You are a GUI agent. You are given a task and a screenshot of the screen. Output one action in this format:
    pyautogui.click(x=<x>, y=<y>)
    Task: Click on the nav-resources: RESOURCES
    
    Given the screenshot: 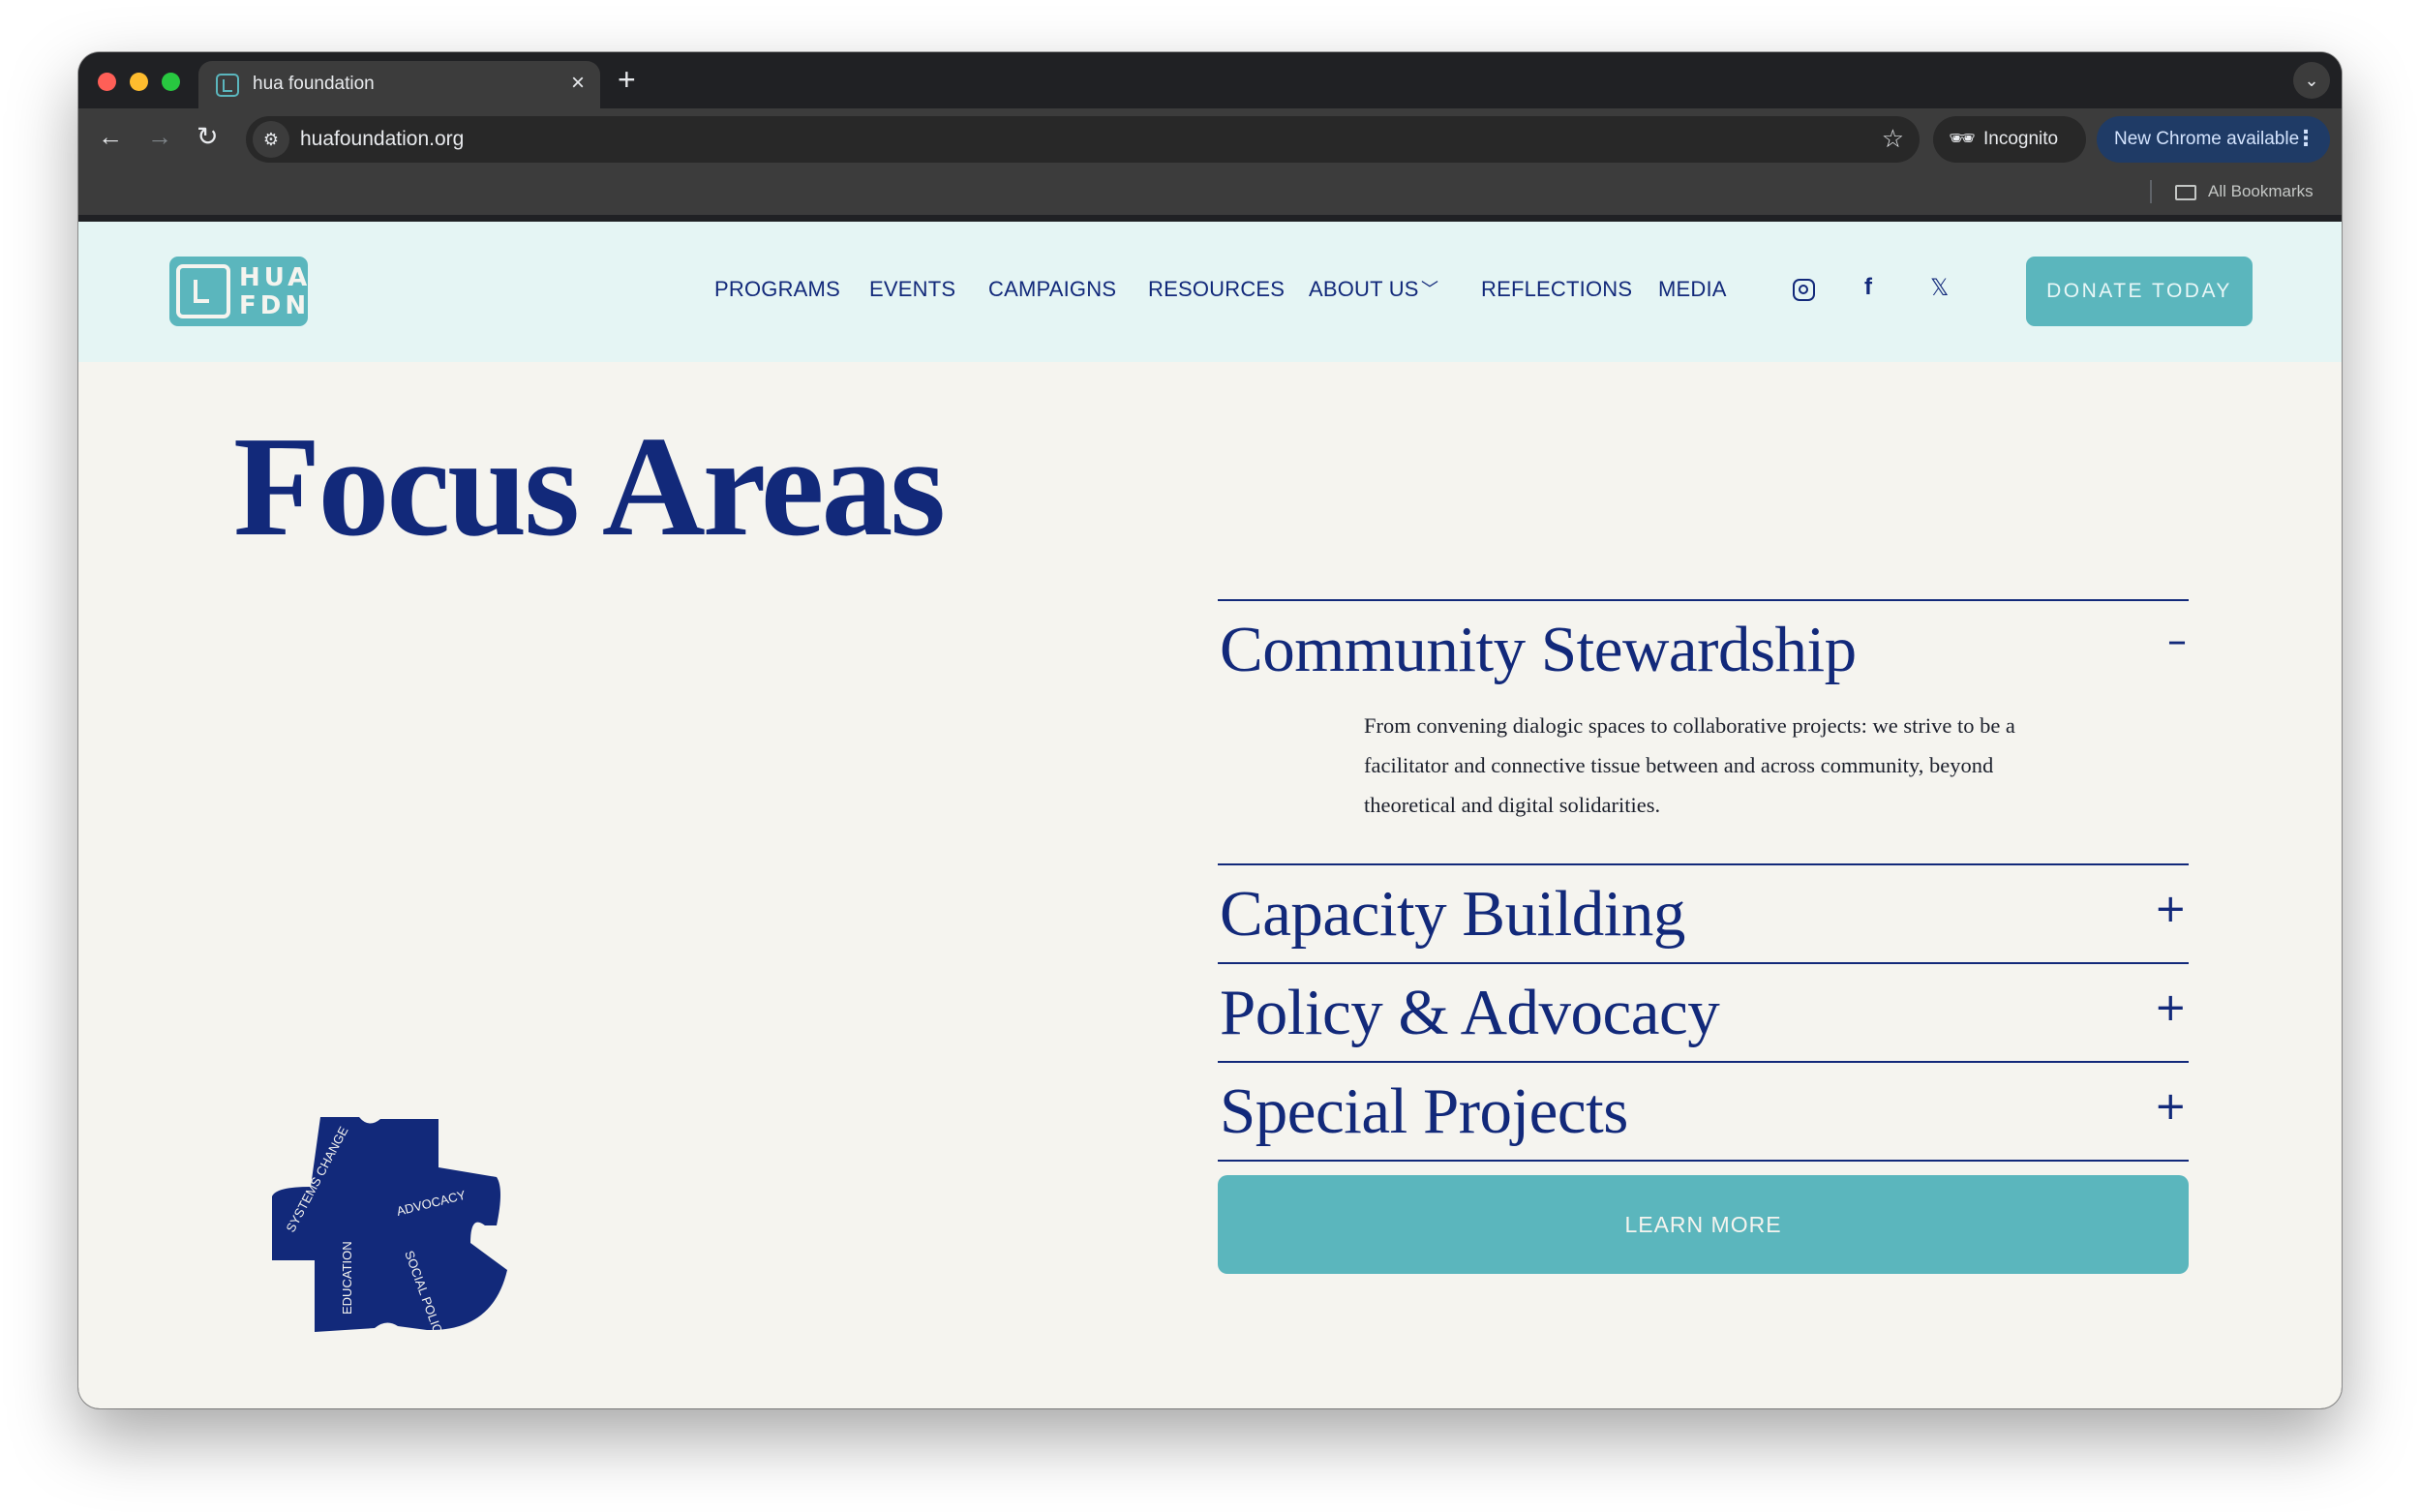 What is the action you would take?
    pyautogui.click(x=1216, y=289)
    